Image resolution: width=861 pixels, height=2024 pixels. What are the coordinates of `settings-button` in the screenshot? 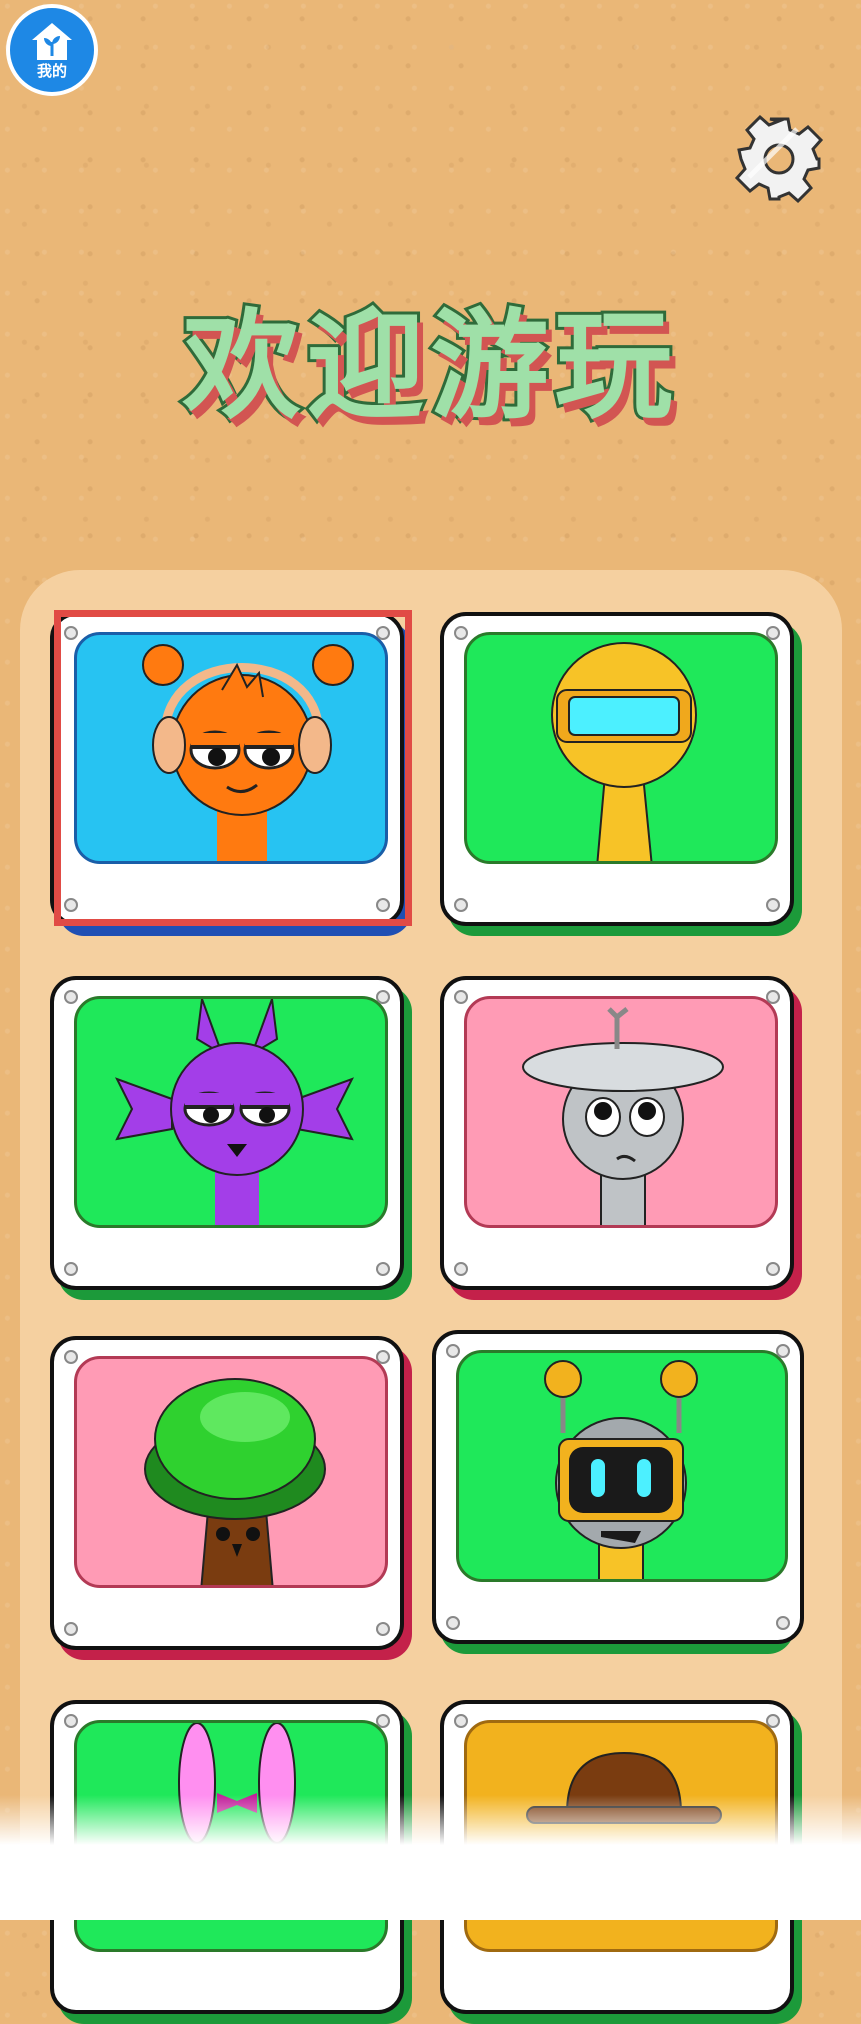 It's located at (779, 159).